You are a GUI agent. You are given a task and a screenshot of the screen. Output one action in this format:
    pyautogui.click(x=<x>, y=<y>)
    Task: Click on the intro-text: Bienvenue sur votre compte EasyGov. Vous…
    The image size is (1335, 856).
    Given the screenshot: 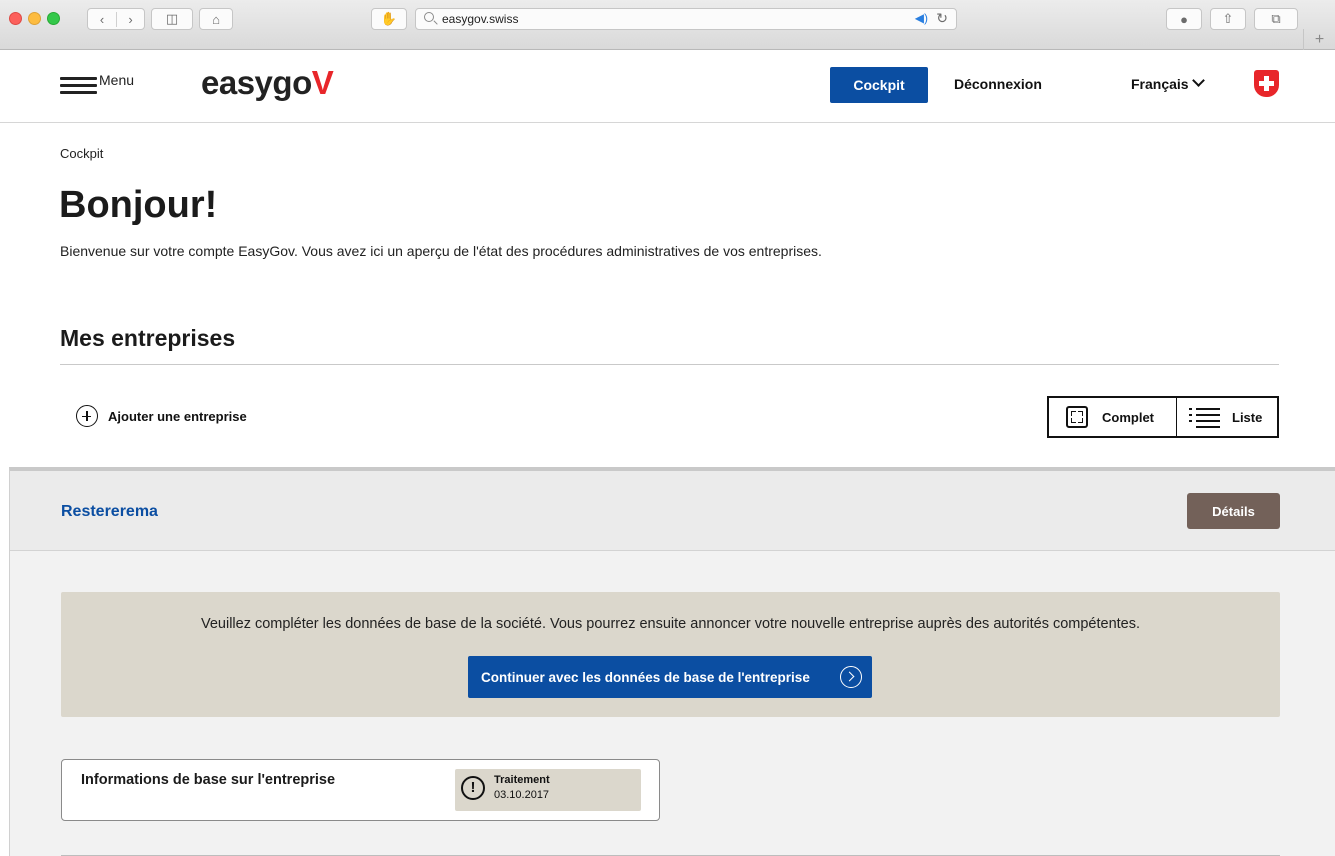 What is the action you would take?
    pyautogui.click(x=441, y=251)
    